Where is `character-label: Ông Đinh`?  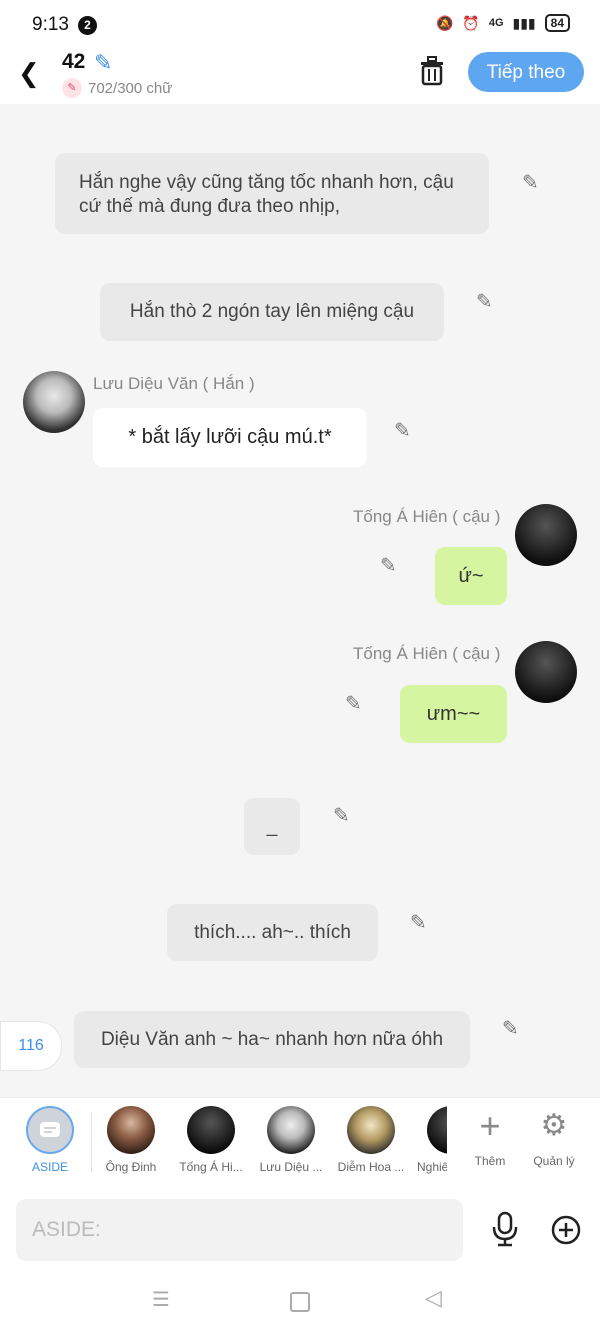
character-label: Ông Đinh is located at coordinates (131, 1167).